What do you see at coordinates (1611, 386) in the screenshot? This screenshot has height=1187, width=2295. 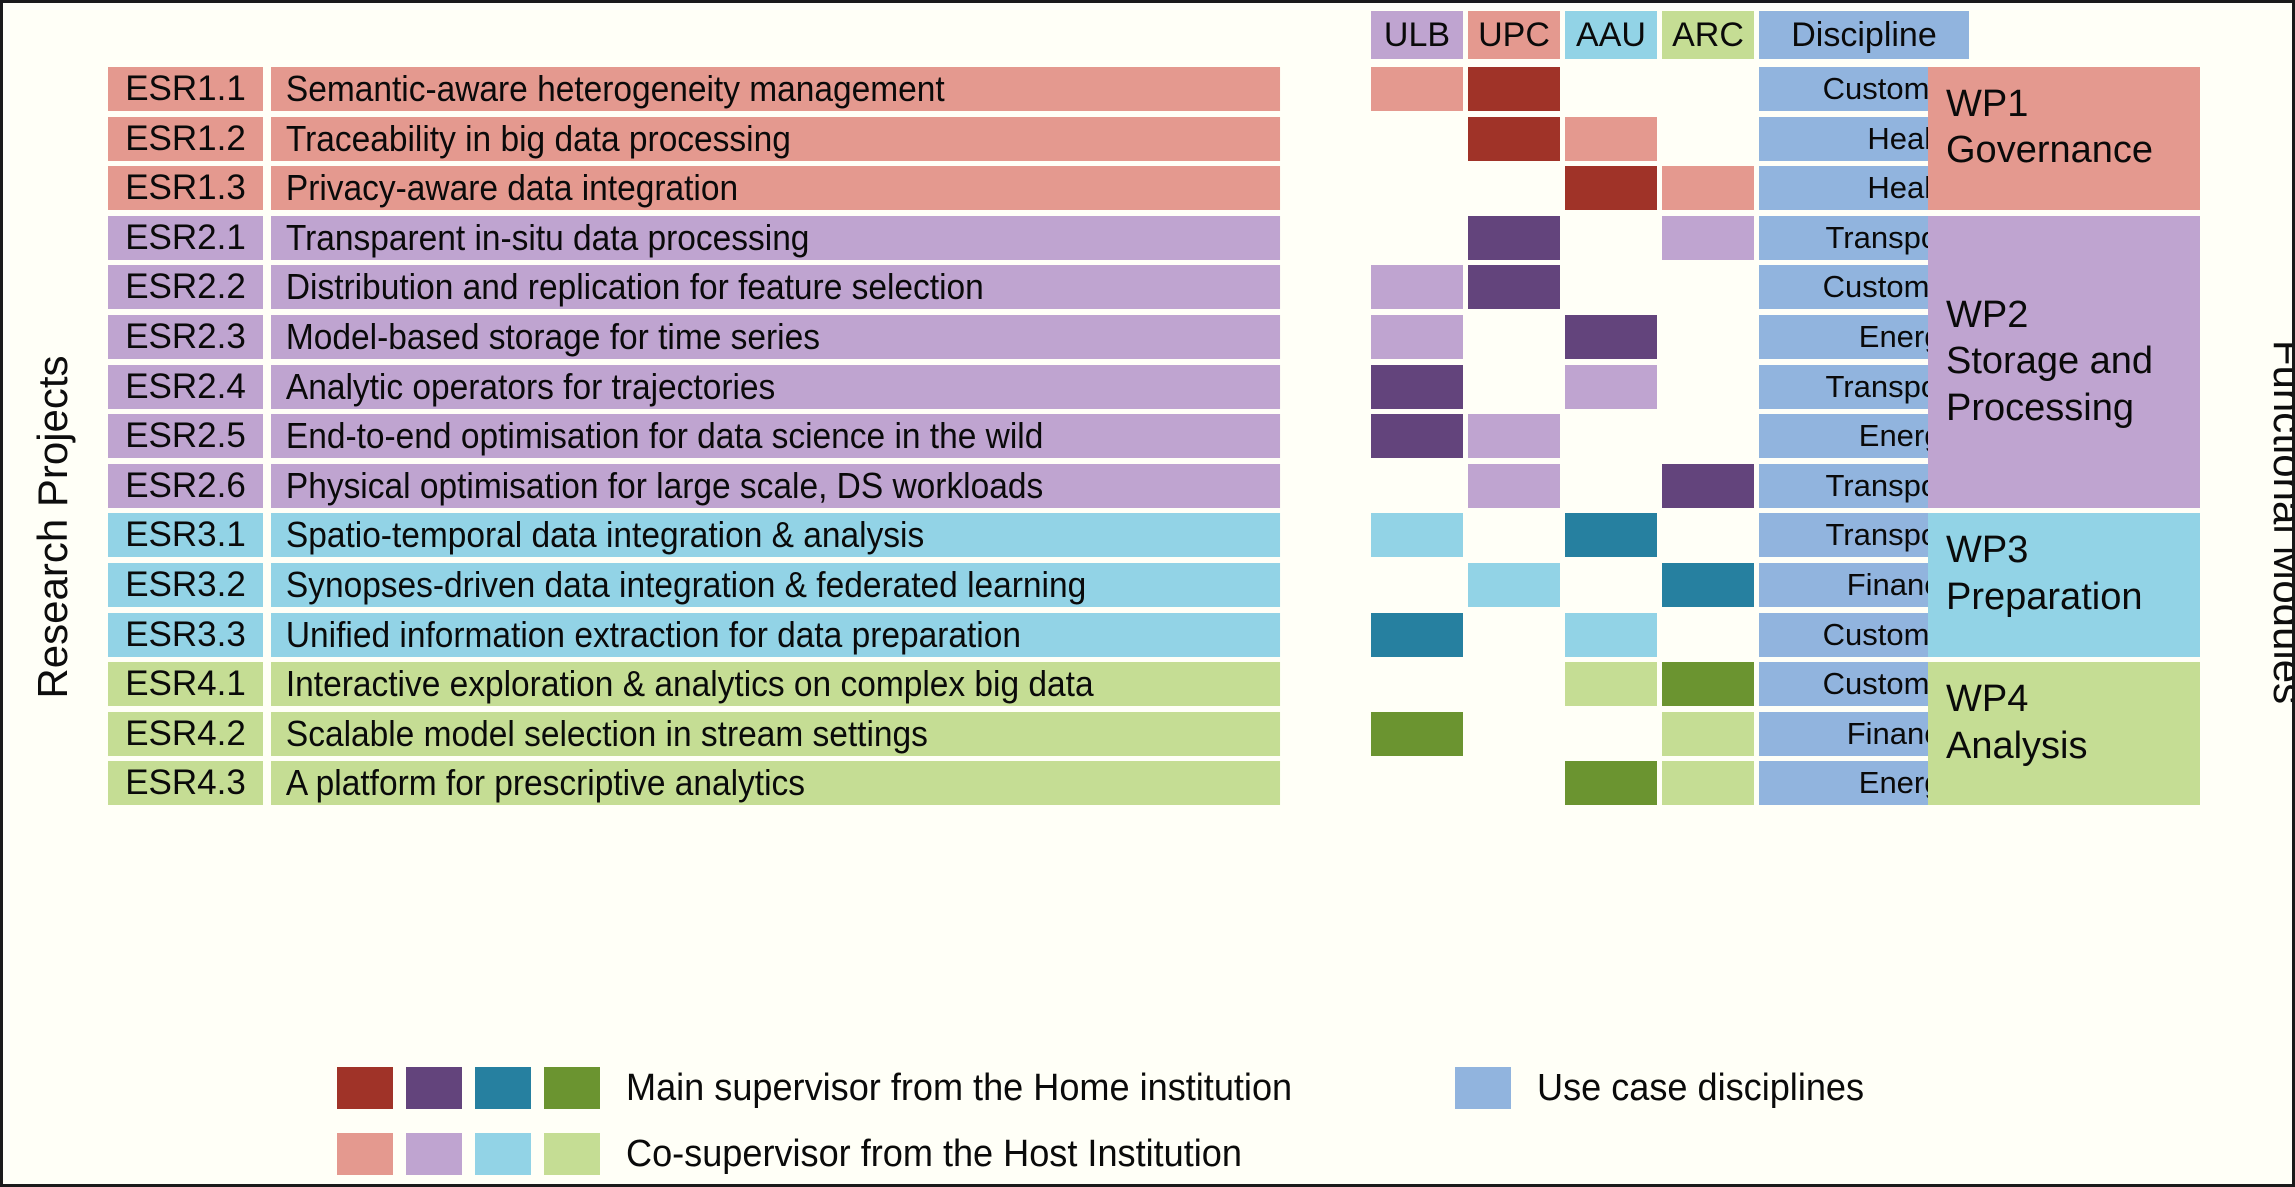 I see `matrix-cell-esr2-4-aau` at bounding box center [1611, 386].